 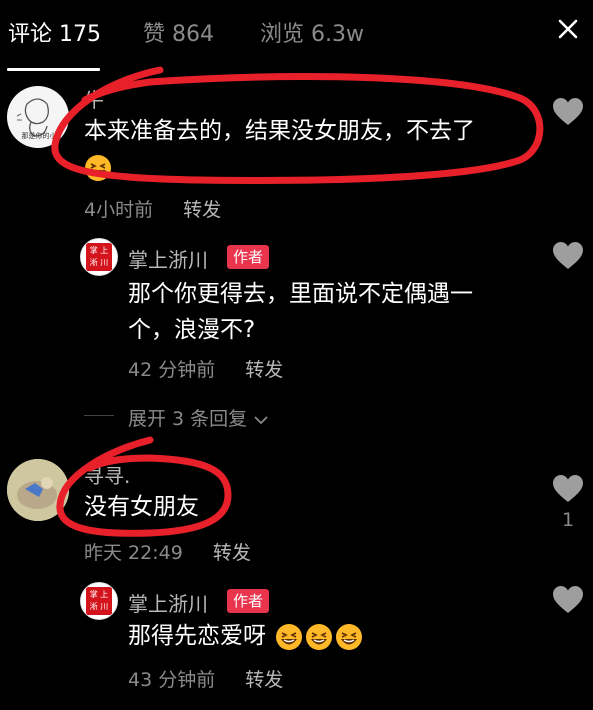 I want to click on chevron-down-icon, so click(x=261, y=419).